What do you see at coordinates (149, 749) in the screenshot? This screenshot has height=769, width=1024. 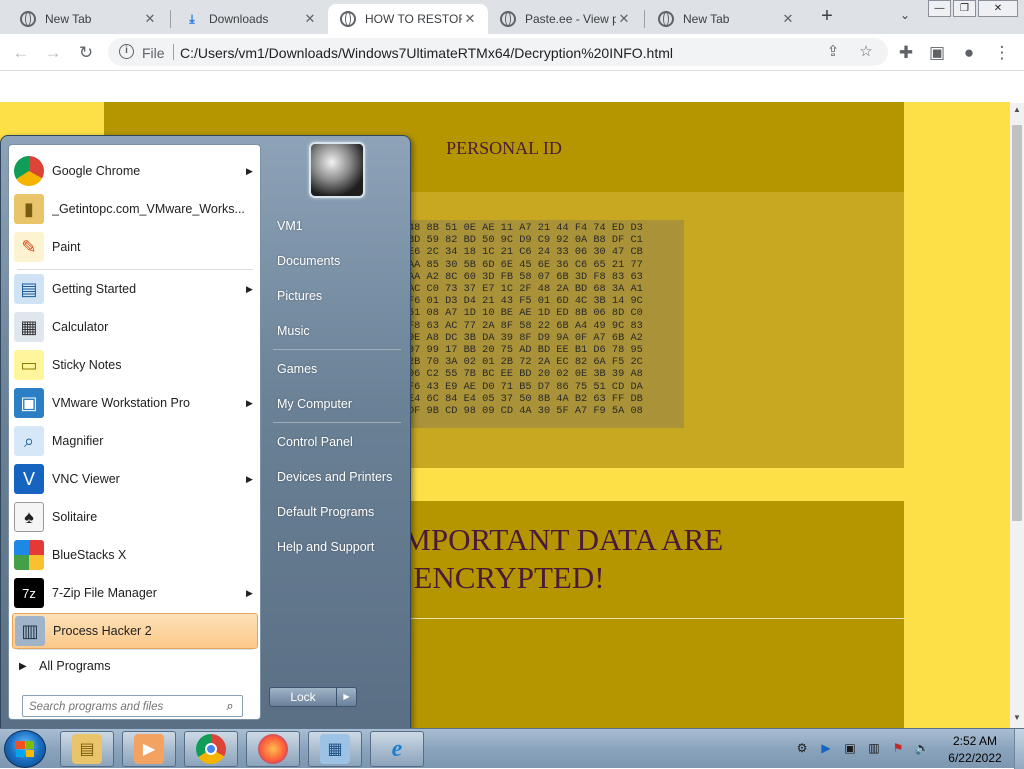 I see `taskbar-media-player: ▶` at bounding box center [149, 749].